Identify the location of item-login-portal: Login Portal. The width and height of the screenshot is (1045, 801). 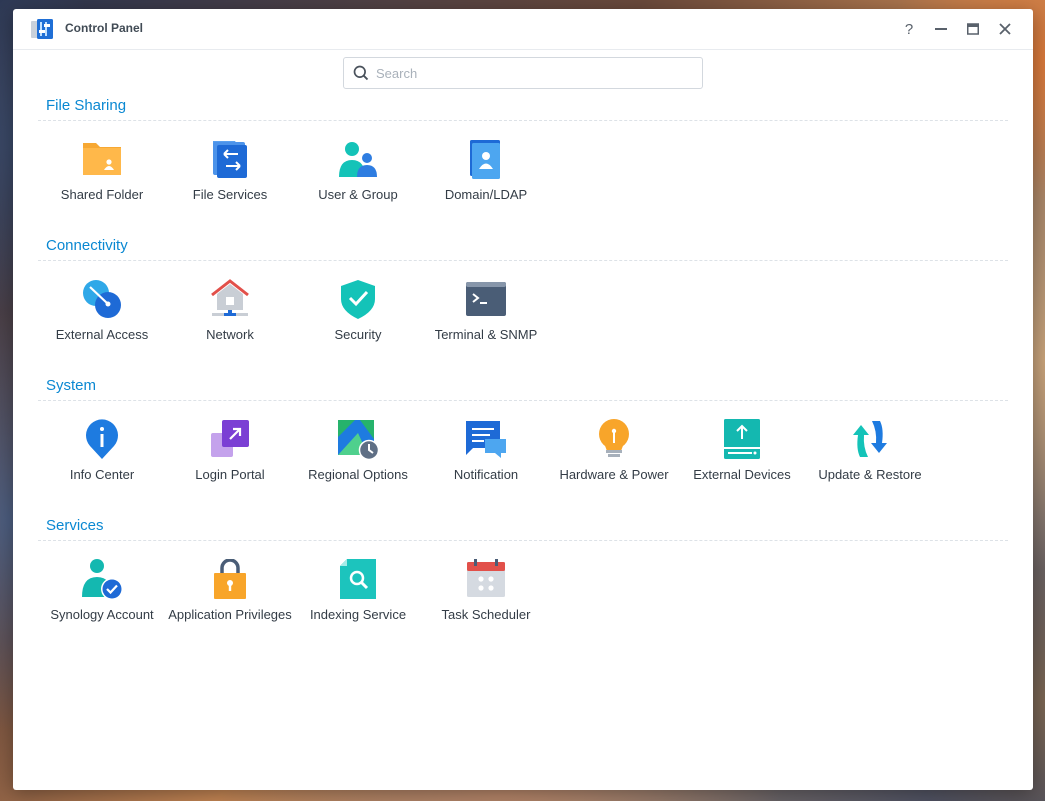
(230, 463).